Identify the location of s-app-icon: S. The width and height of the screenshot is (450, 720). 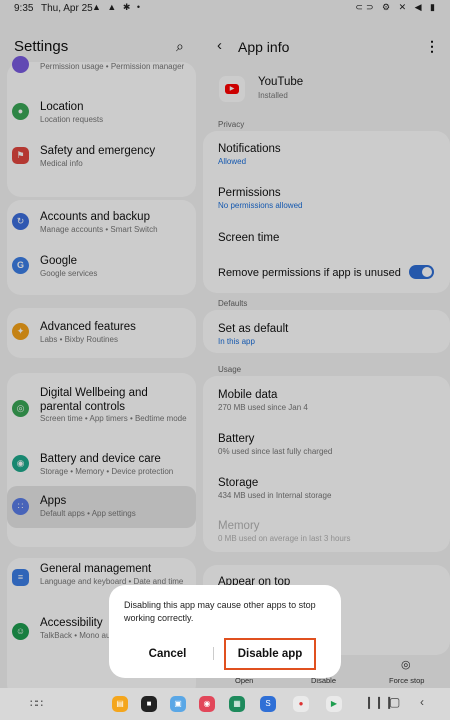
(268, 704).